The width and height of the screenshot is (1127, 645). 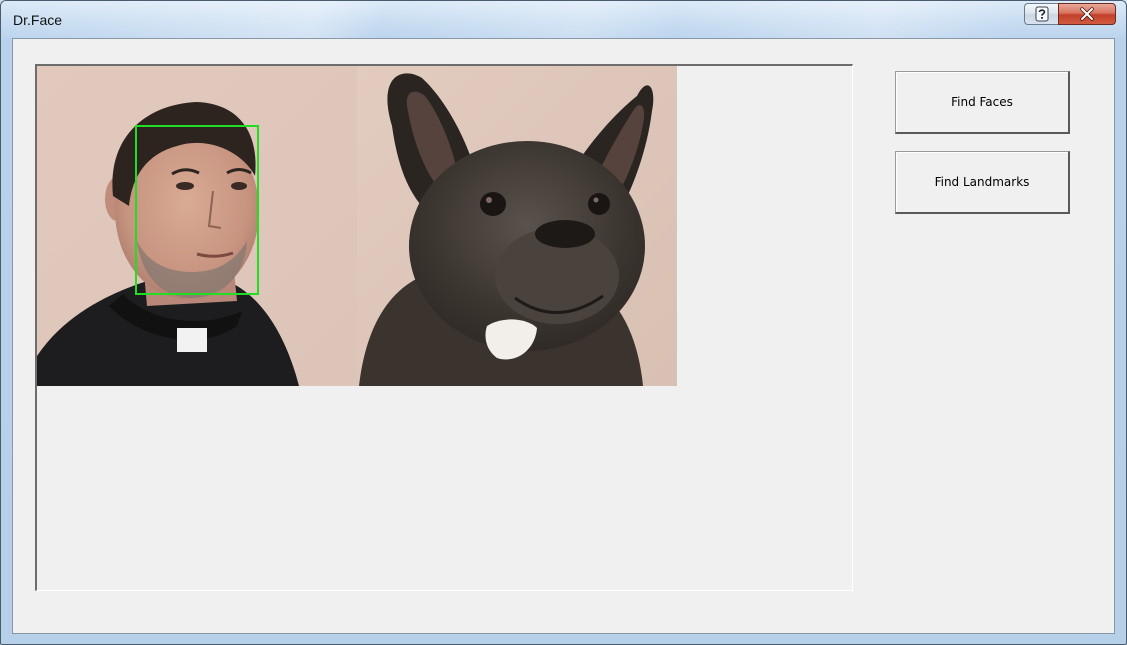 I want to click on close-button, so click(x=1087, y=14).